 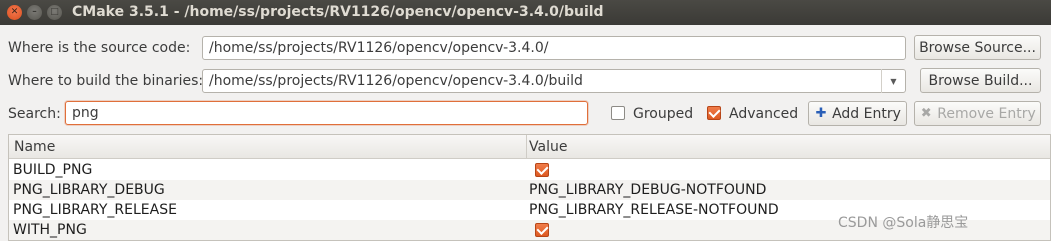 I want to click on search-input: png, so click(x=326, y=113).